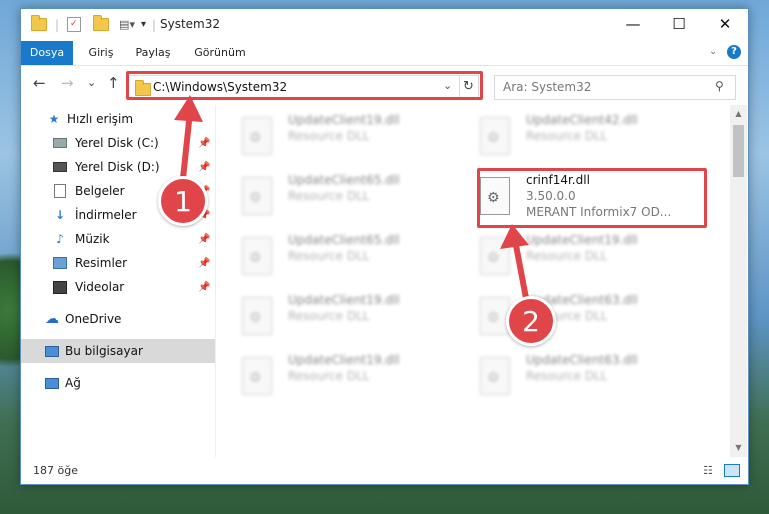 This screenshot has width=769, height=514. Describe the element at coordinates (188, 108) in the screenshot. I see `arrow-1-head` at that location.